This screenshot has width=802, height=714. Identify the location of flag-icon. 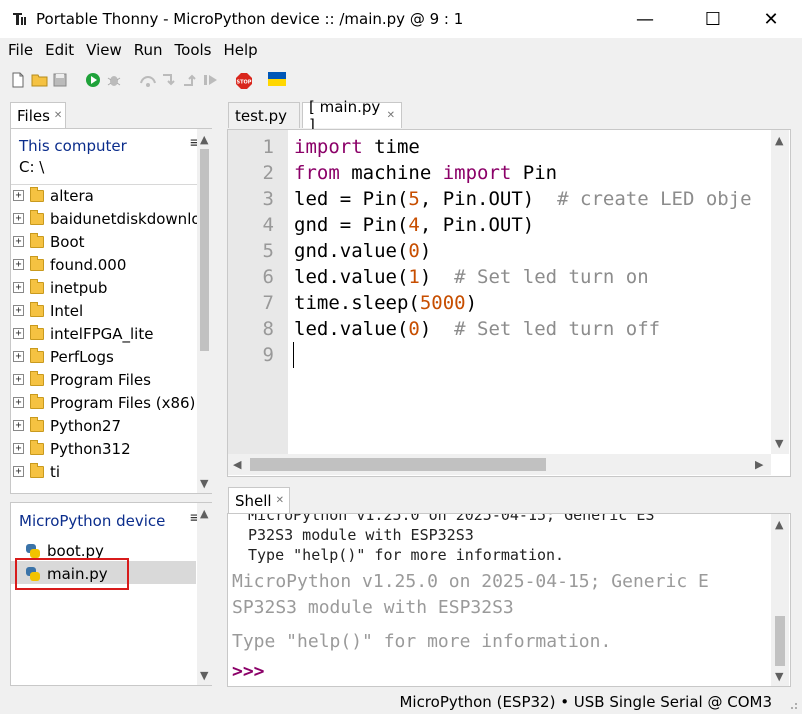
(277, 81).